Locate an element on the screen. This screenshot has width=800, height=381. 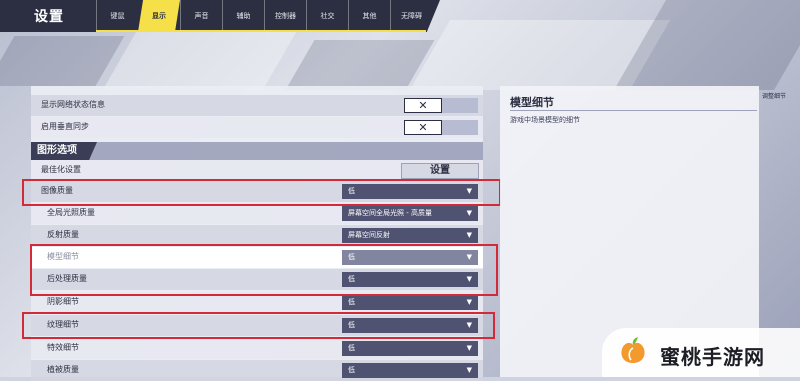
corner-tag: 调整细节 is located at coordinates (774, 96).